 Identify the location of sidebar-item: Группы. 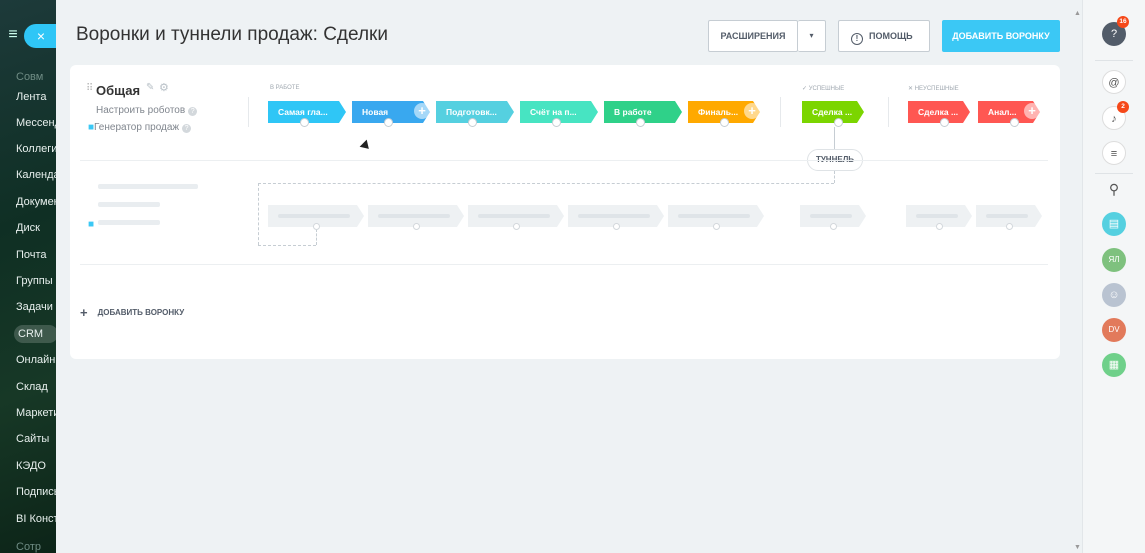
(38, 281).